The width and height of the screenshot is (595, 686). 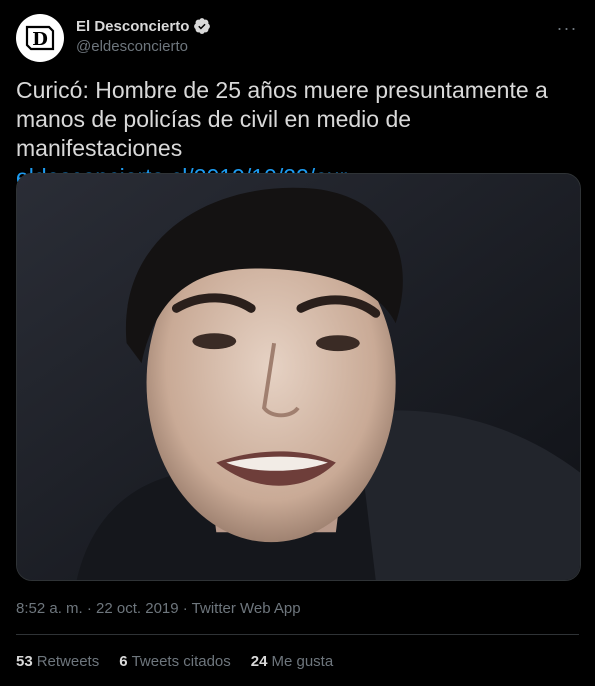 I want to click on more-options-icon: ···, so click(x=567, y=28).